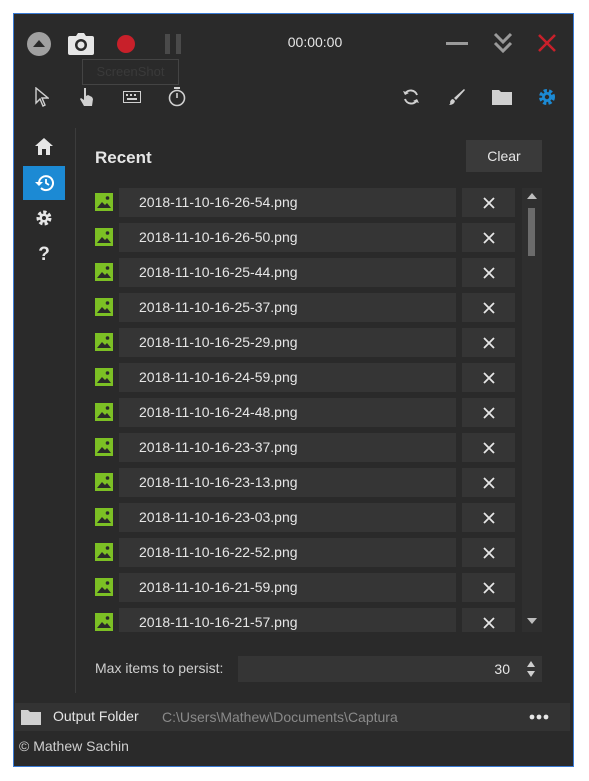  What do you see at coordinates (287, 482) in the screenshot?
I see `recent-item-filename: 2018-11-10-16-23-13.png` at bounding box center [287, 482].